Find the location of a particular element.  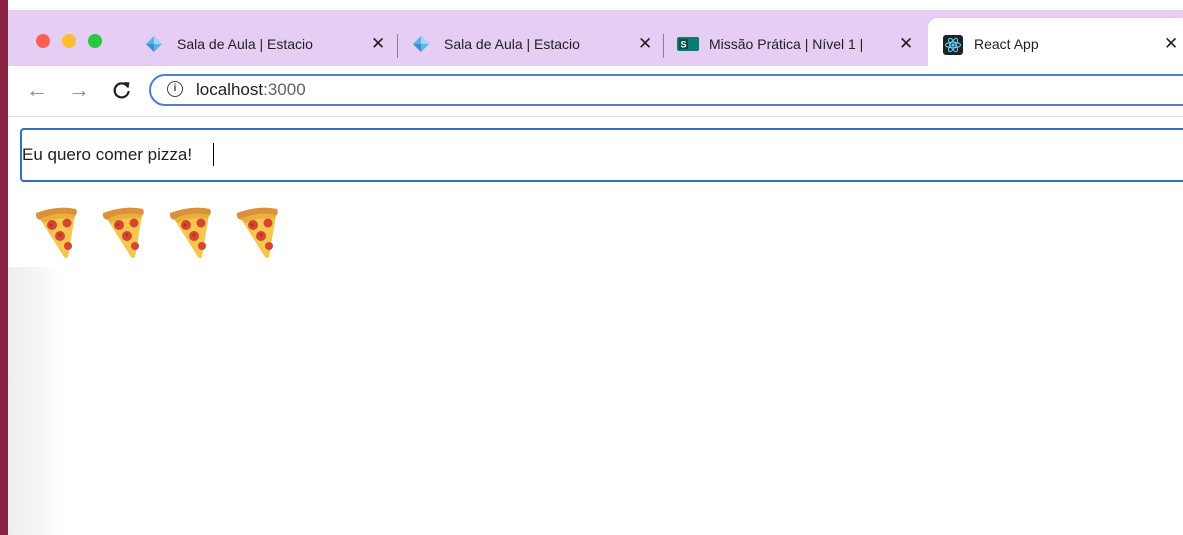

url-port: :3000 is located at coordinates (284, 89).